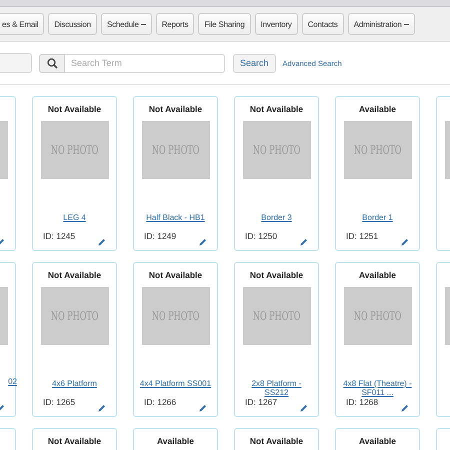 The image size is (450, 450). What do you see at coordinates (160, 236) in the screenshot?
I see `item-id: ID: 1249` at bounding box center [160, 236].